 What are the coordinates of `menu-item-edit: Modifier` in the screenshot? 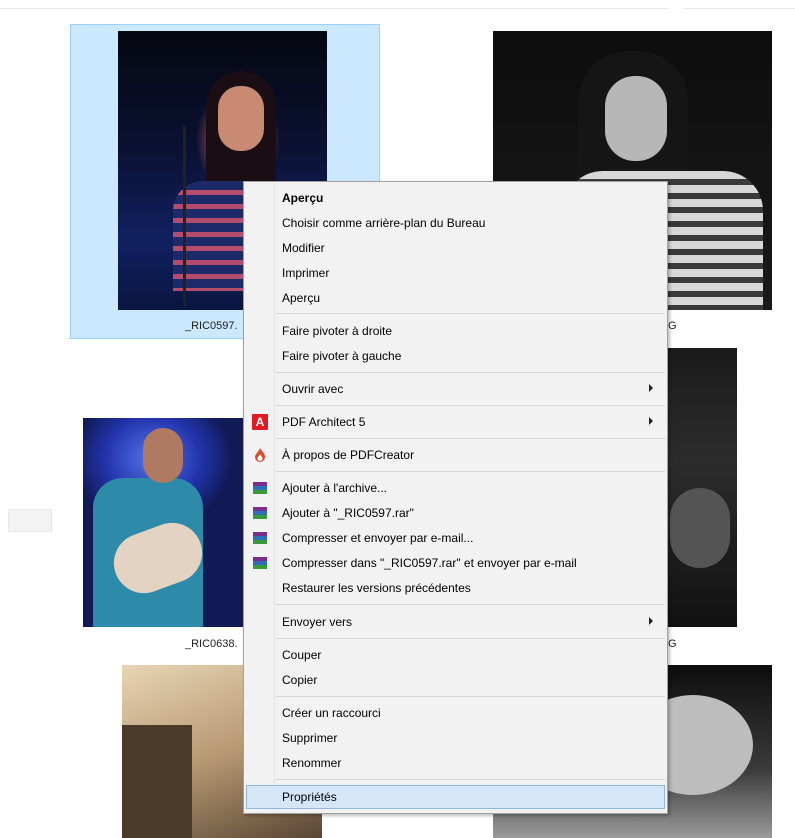 It's located at (455, 248).